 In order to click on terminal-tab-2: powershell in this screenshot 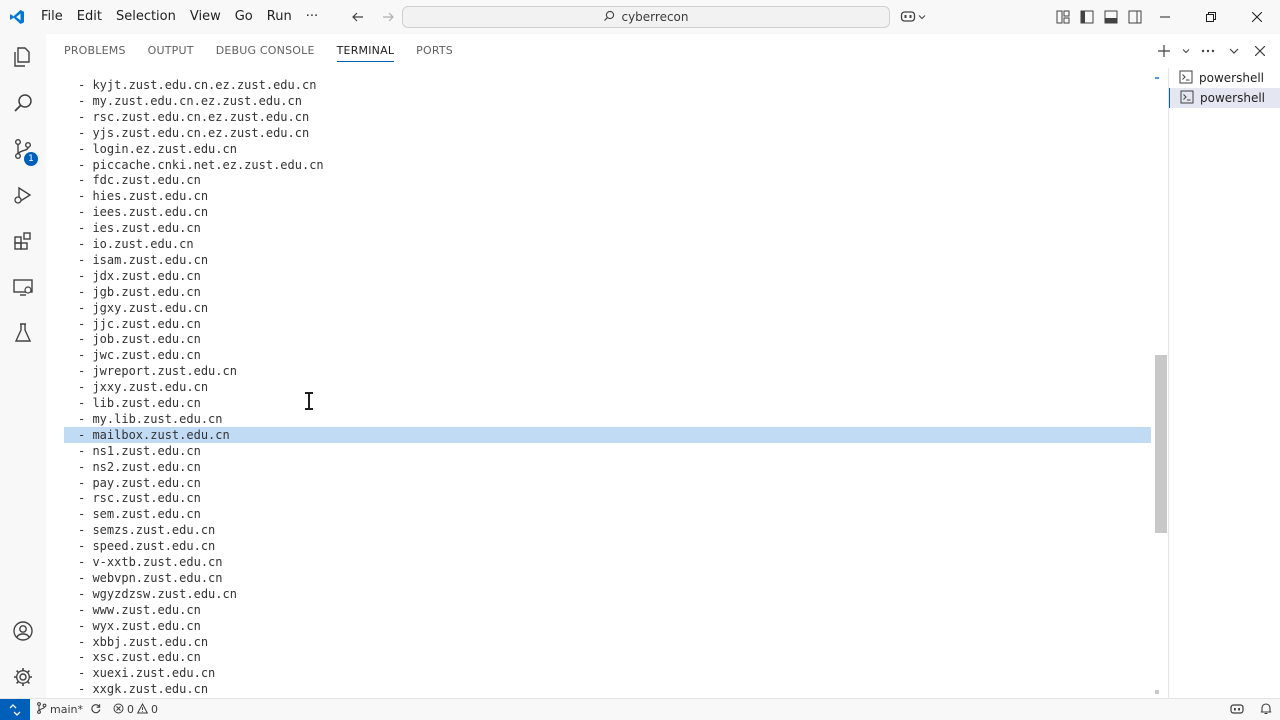, I will do `click(1224, 98)`.